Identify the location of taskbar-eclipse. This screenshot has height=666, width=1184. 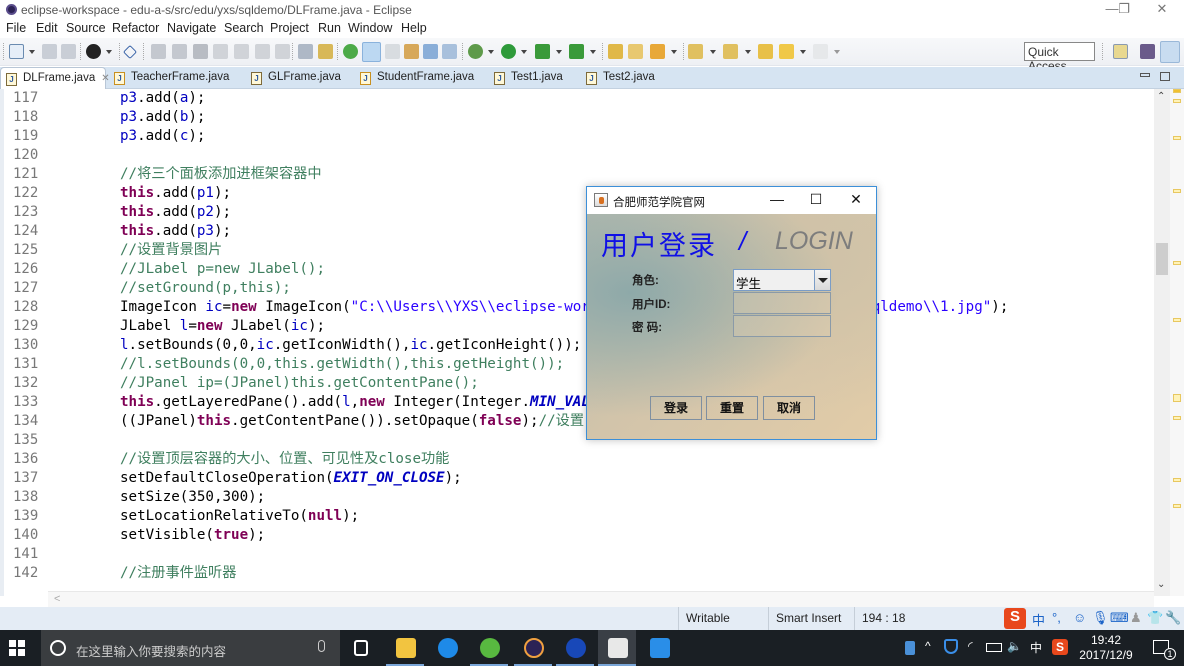
(533, 648).